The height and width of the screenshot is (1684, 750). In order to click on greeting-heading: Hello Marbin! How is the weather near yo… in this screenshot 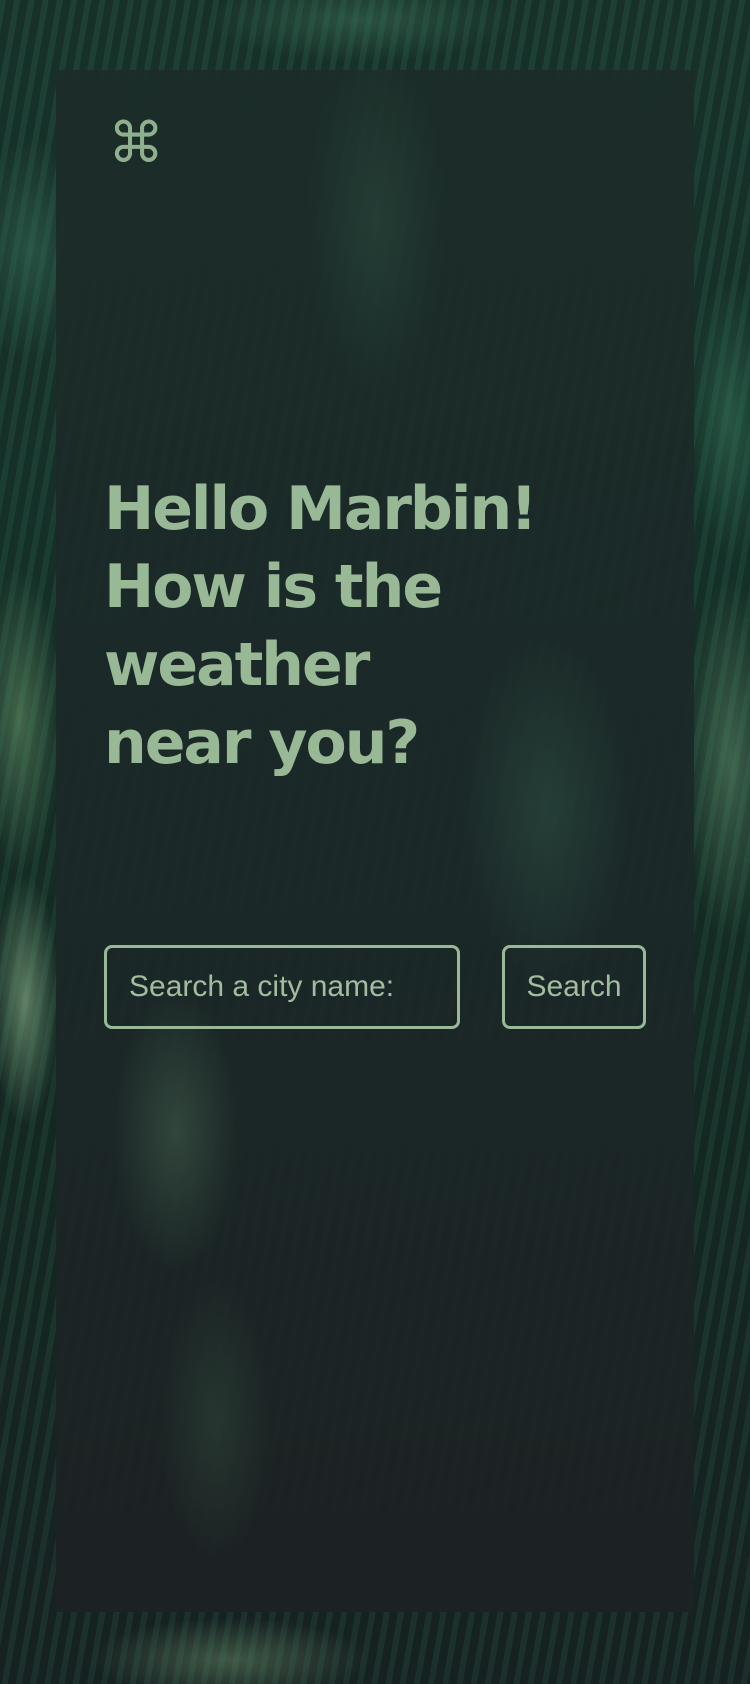, I will do `click(384, 626)`.